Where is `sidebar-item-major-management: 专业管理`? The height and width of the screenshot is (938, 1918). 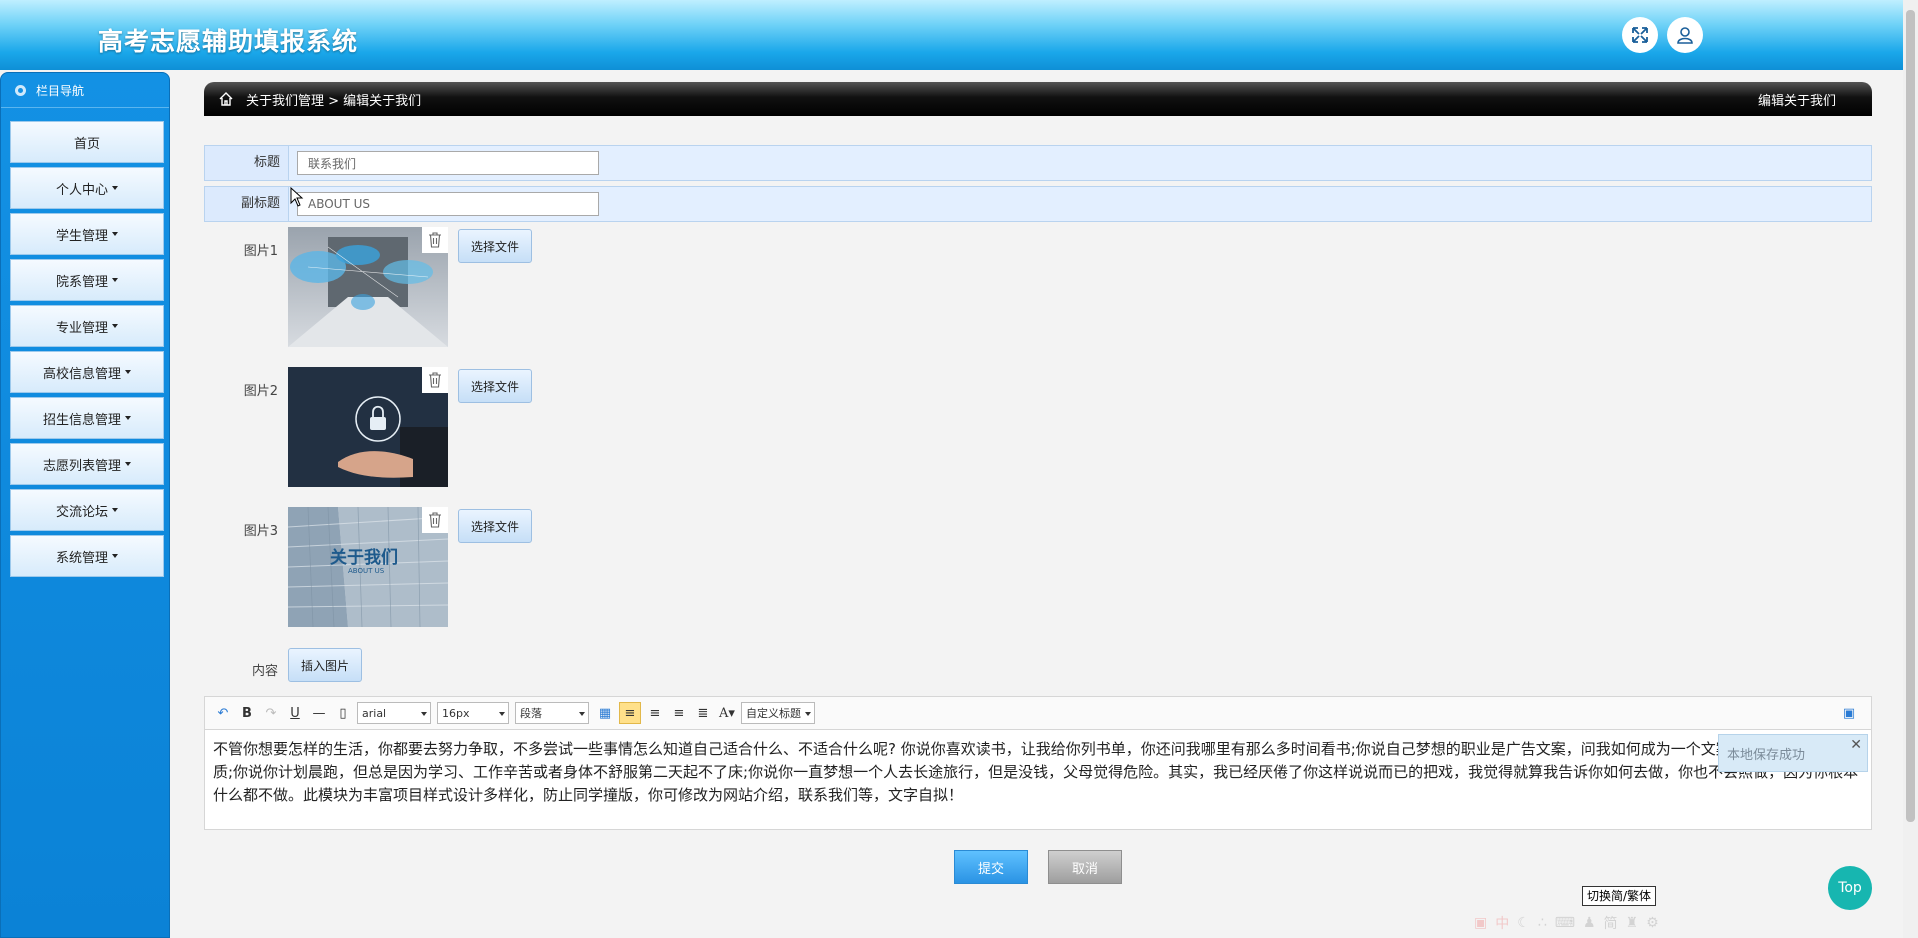 sidebar-item-major-management: 专业管理 is located at coordinates (87, 326).